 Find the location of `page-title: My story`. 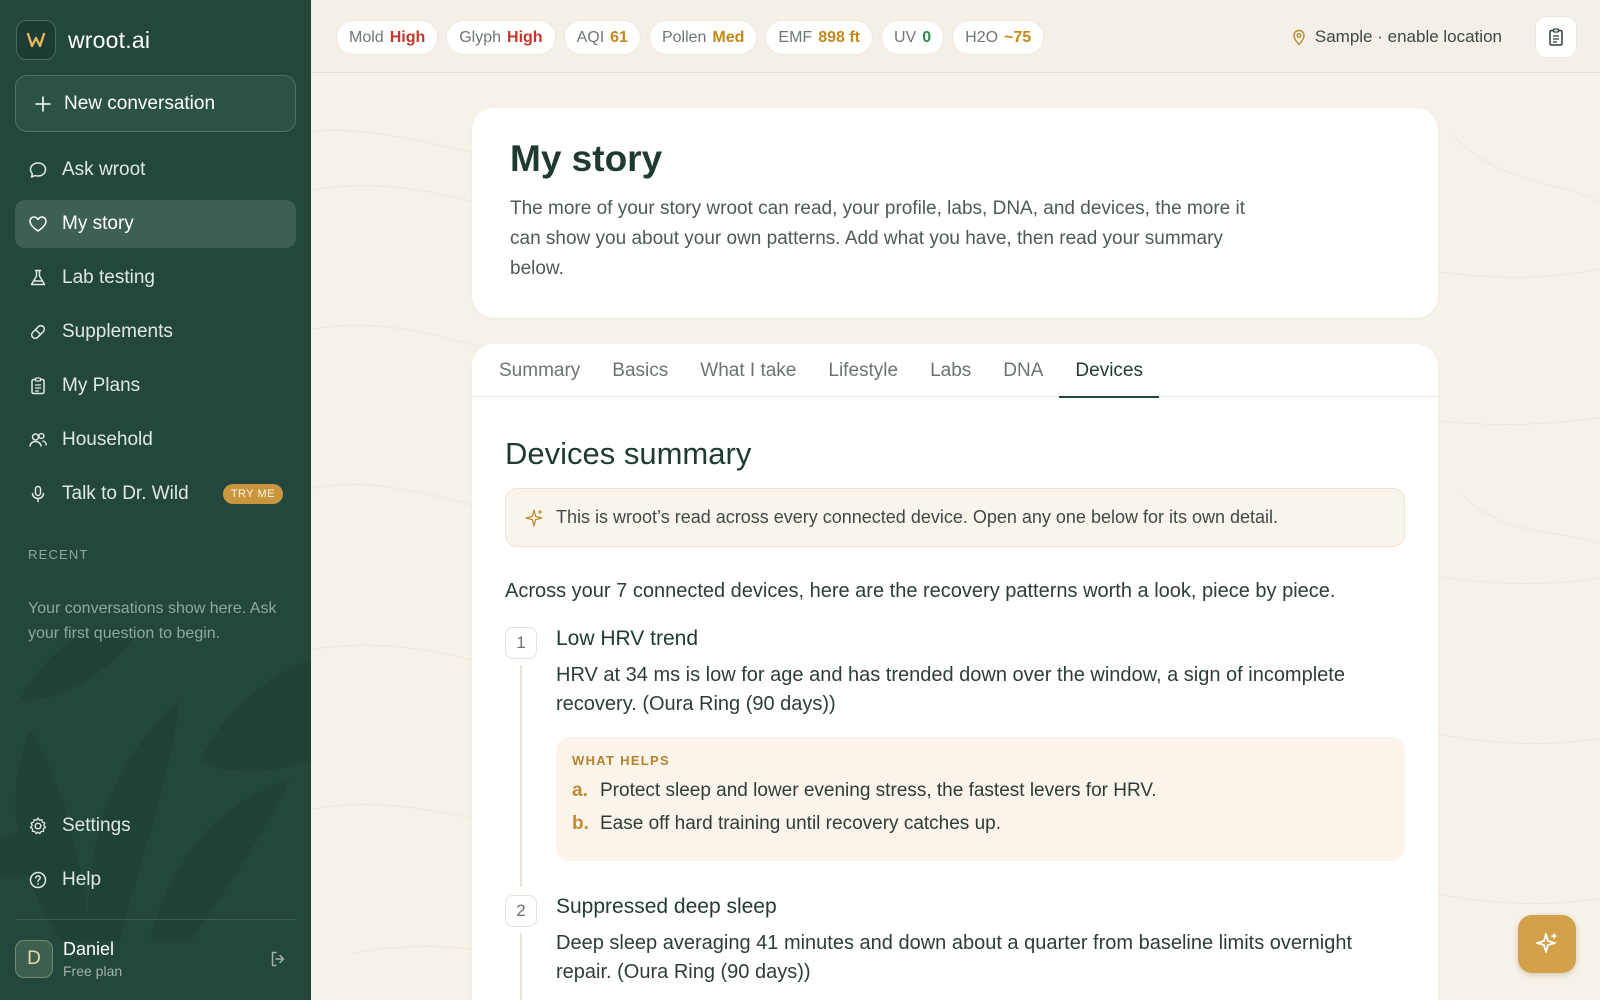

page-title: My story is located at coordinates (586, 158).